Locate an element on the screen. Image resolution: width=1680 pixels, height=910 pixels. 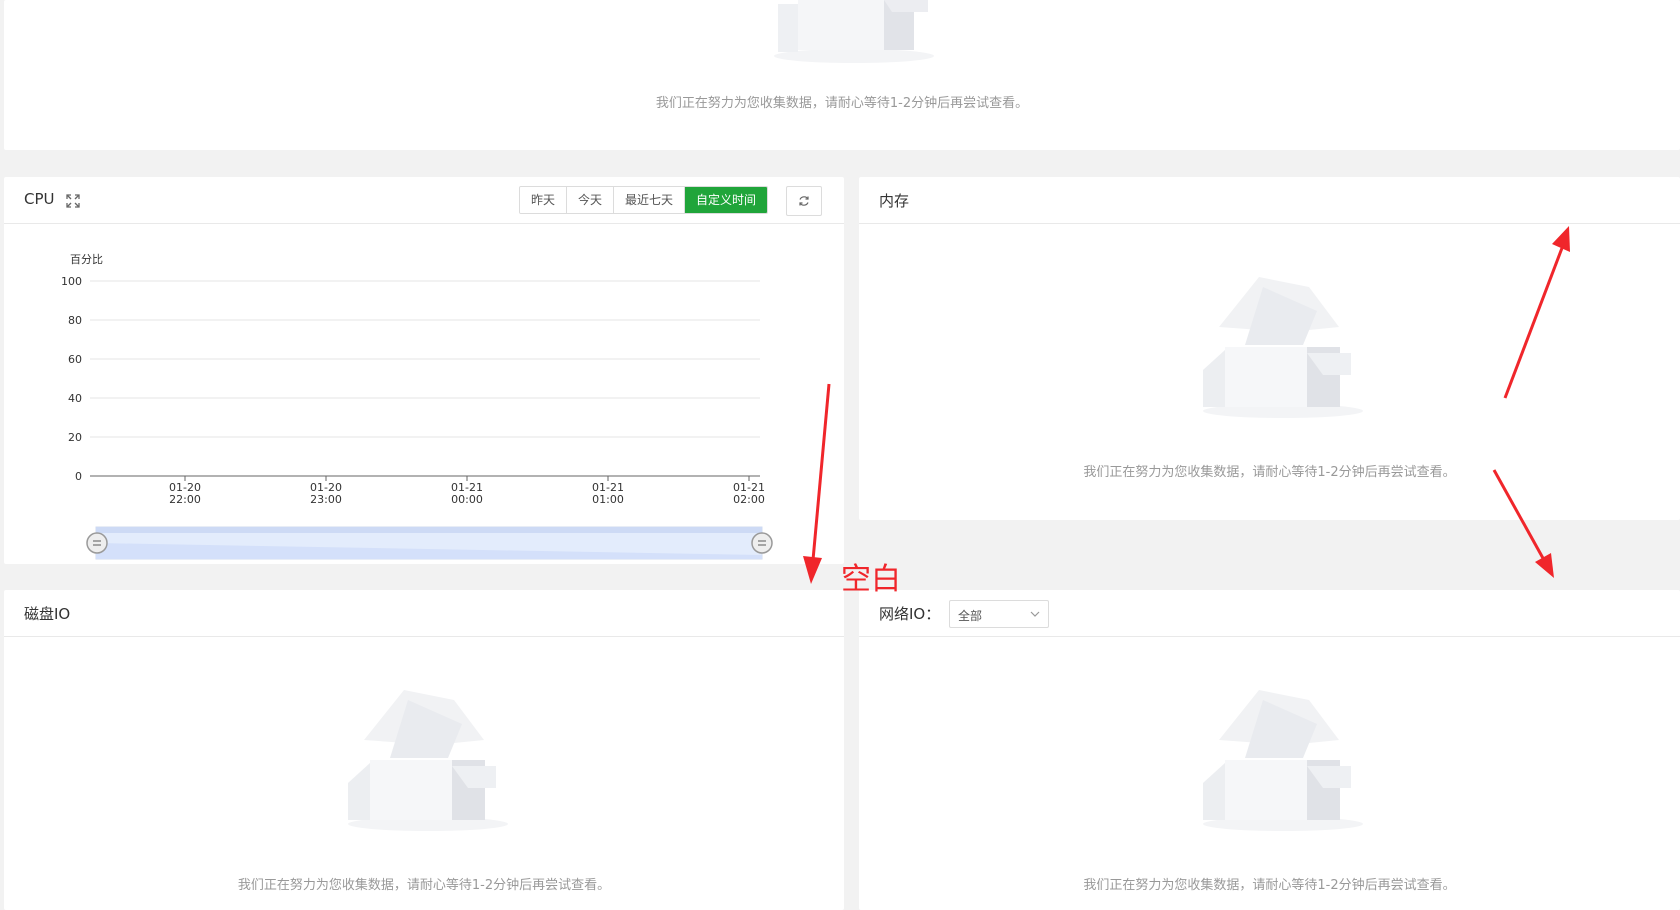
x-tick-label-time: 23:00 is located at coordinates (326, 499).